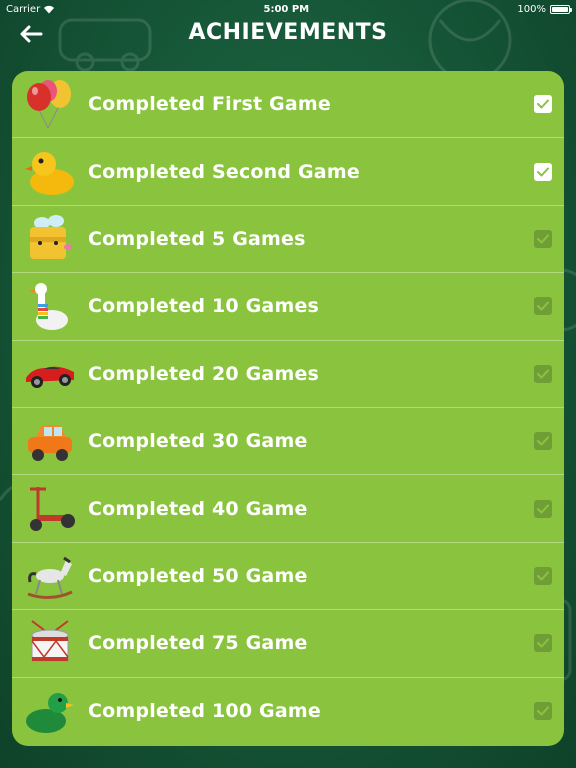 This screenshot has height=768, width=576. I want to click on achievement-row: Completed Second Game, so click(288, 172).